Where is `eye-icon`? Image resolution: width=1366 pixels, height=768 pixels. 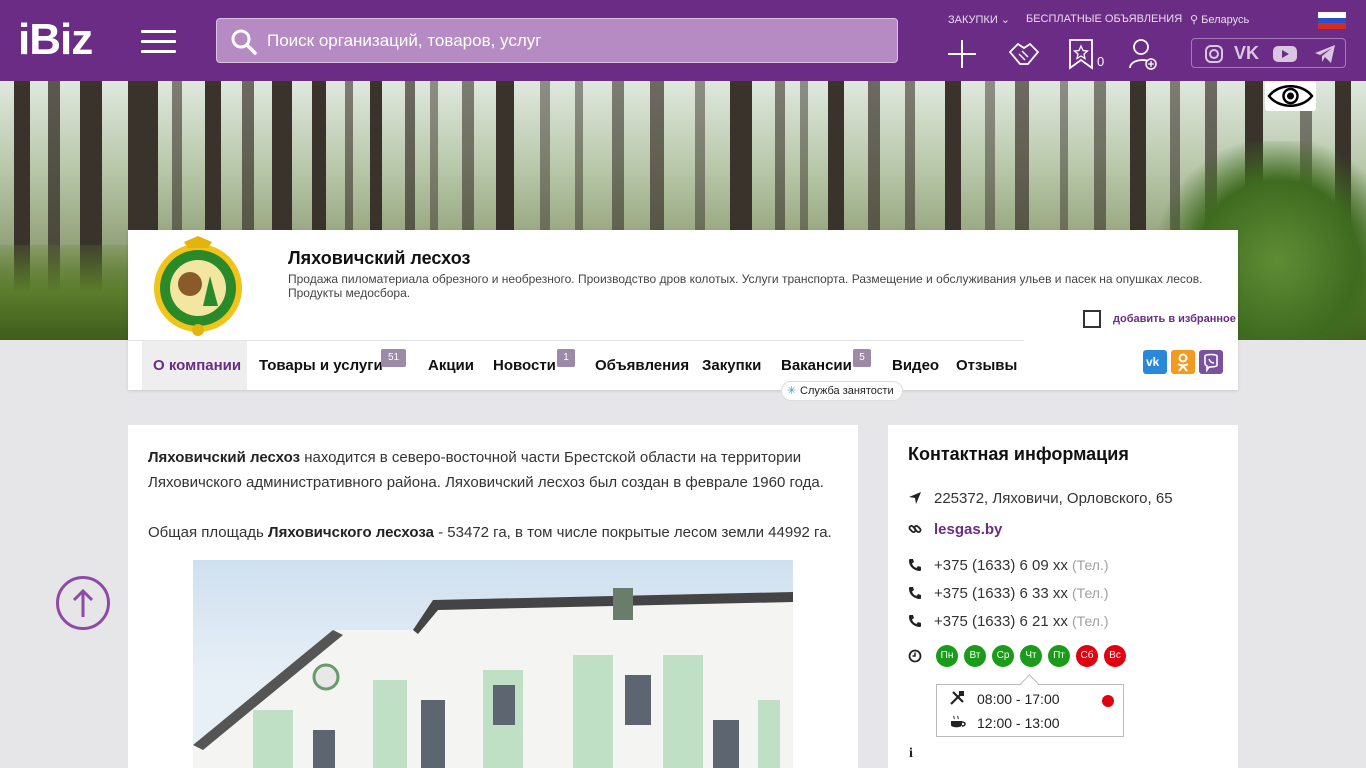
eye-icon is located at coordinates (1290, 96).